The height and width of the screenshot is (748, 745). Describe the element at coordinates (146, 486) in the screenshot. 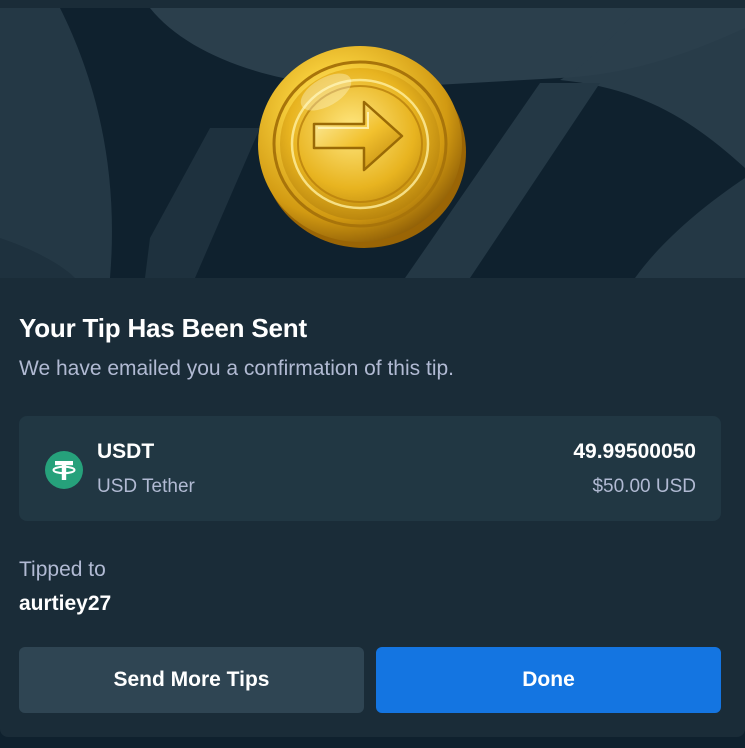

I see `currency-name: USD Tether` at that location.